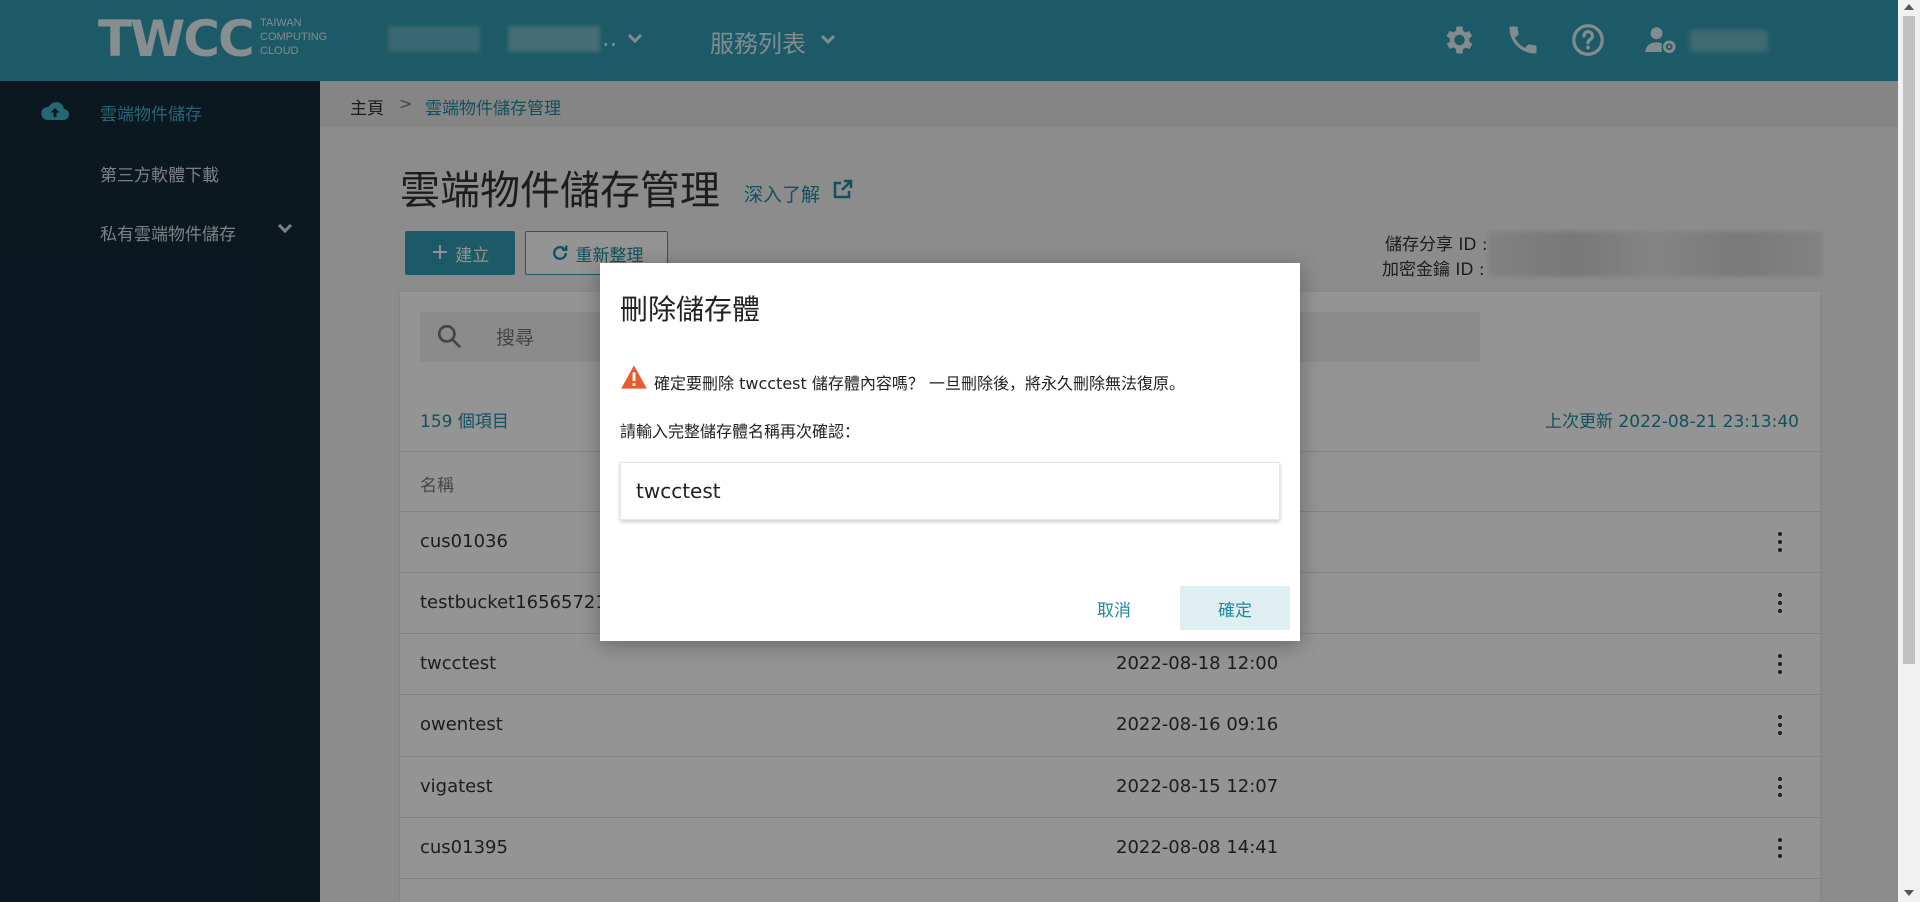 This screenshot has height=902, width=1920. Describe the element at coordinates (1909, 7) in the screenshot. I see `scroll-up-icon` at that location.